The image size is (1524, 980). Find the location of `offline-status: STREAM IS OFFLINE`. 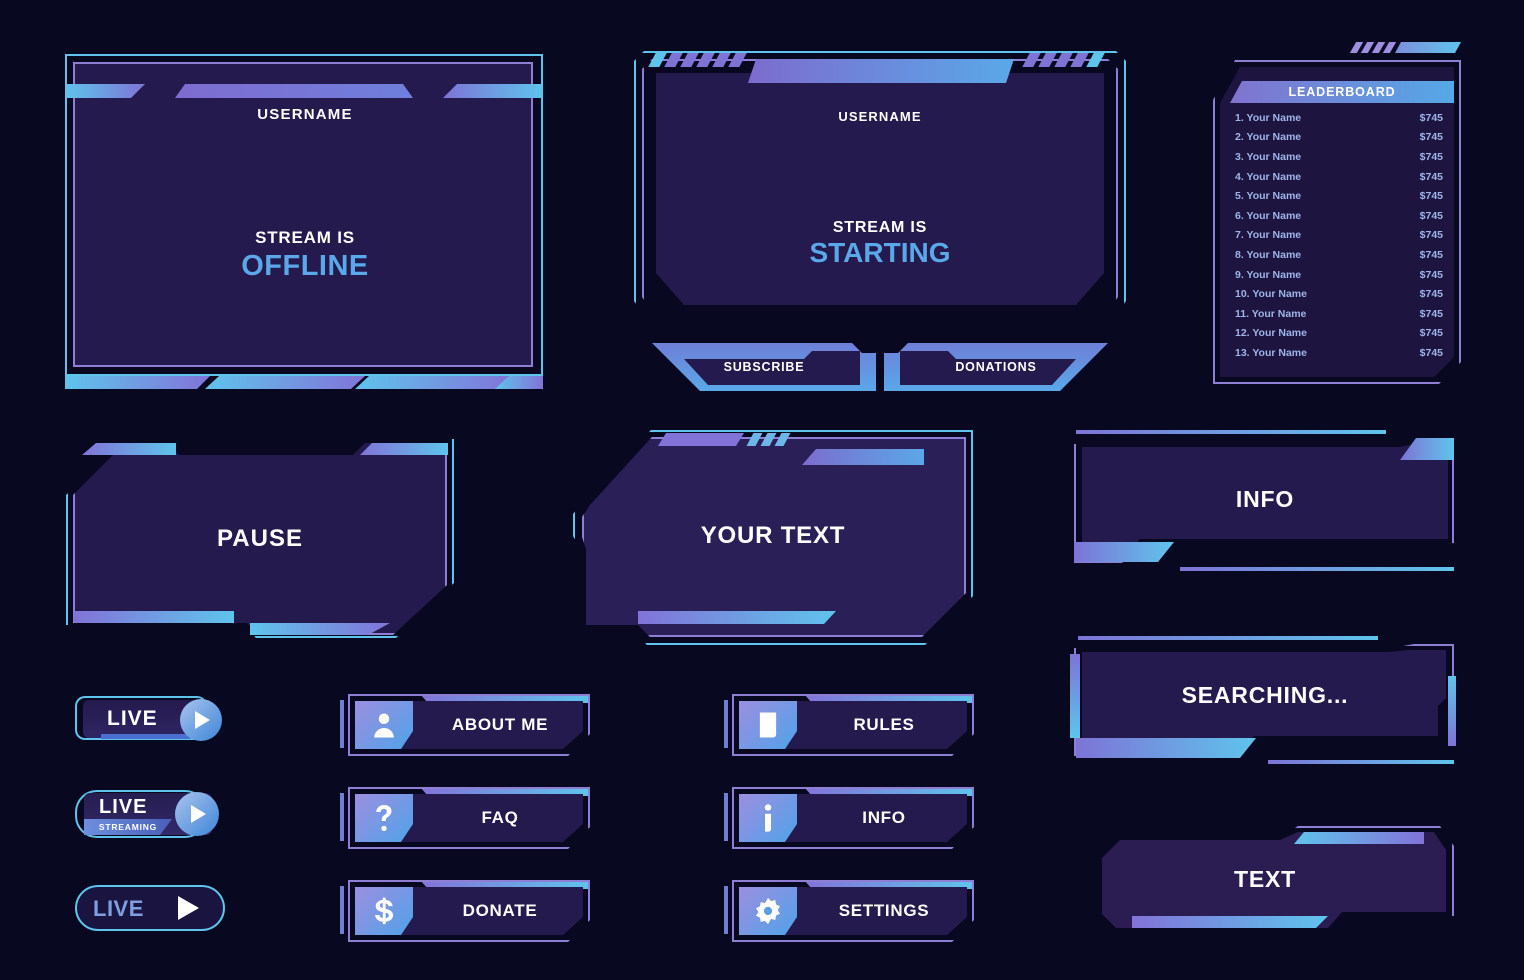

offline-status: STREAM IS OFFLINE is located at coordinates (305, 255).